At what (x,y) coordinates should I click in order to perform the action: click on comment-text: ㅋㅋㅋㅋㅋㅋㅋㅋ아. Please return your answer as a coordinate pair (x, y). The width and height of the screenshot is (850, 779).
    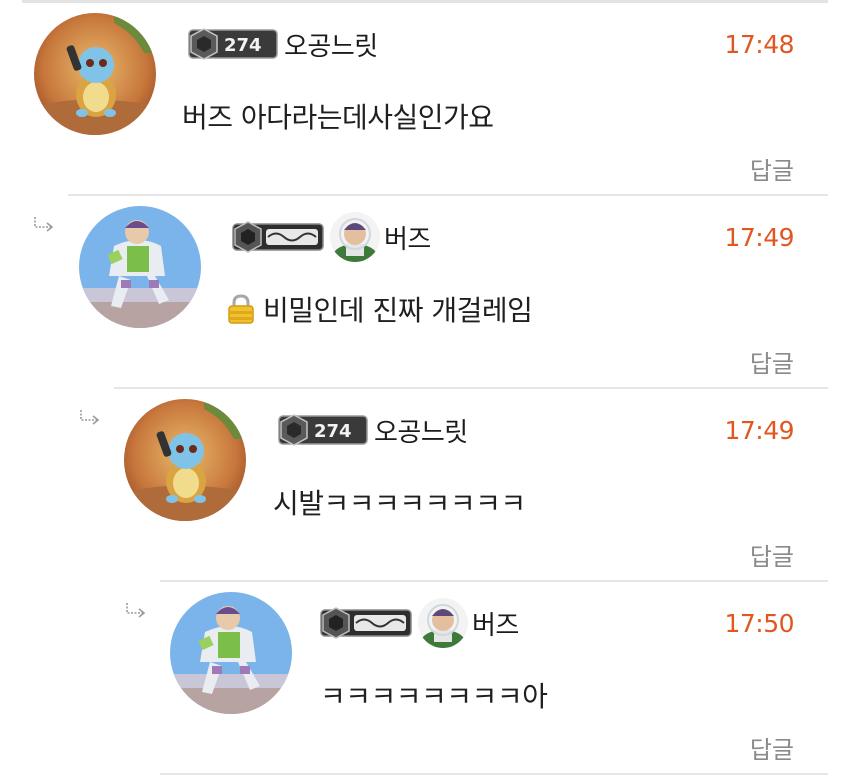
    Looking at the image, I should click on (434, 695).